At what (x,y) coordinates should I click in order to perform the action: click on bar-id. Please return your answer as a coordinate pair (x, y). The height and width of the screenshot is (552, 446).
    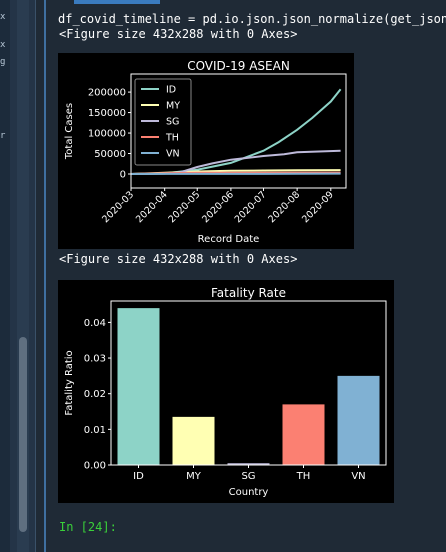
    Looking at the image, I should click on (138, 386).